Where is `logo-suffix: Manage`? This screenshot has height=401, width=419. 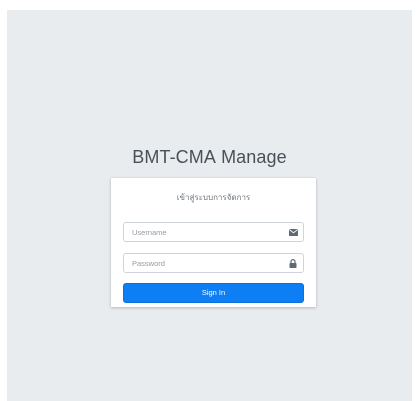 logo-suffix: Manage is located at coordinates (254, 157).